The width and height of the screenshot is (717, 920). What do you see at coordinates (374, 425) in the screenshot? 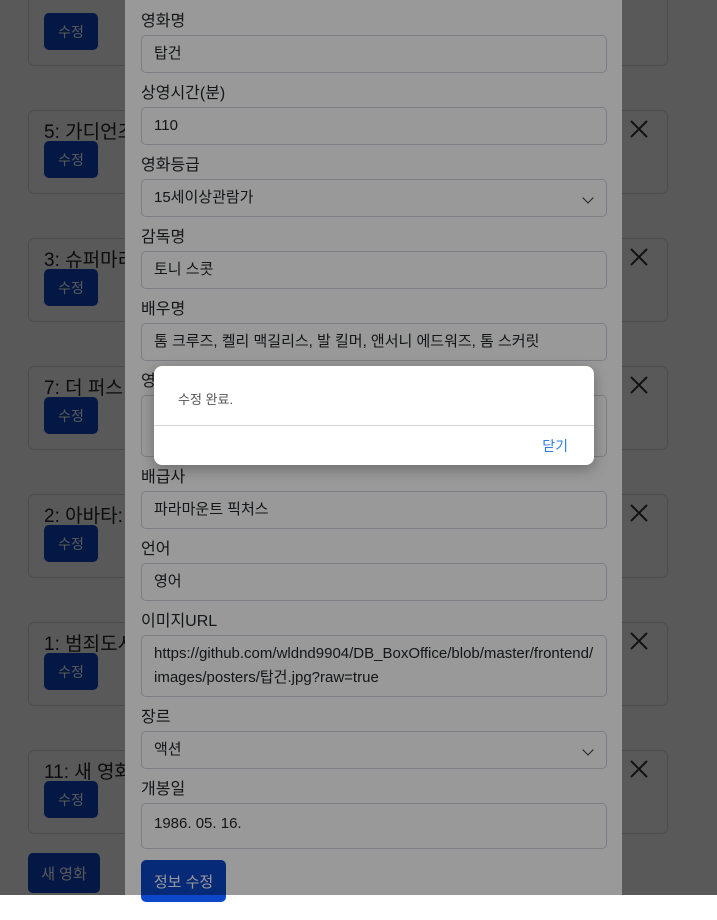
I see `alert-divider` at bounding box center [374, 425].